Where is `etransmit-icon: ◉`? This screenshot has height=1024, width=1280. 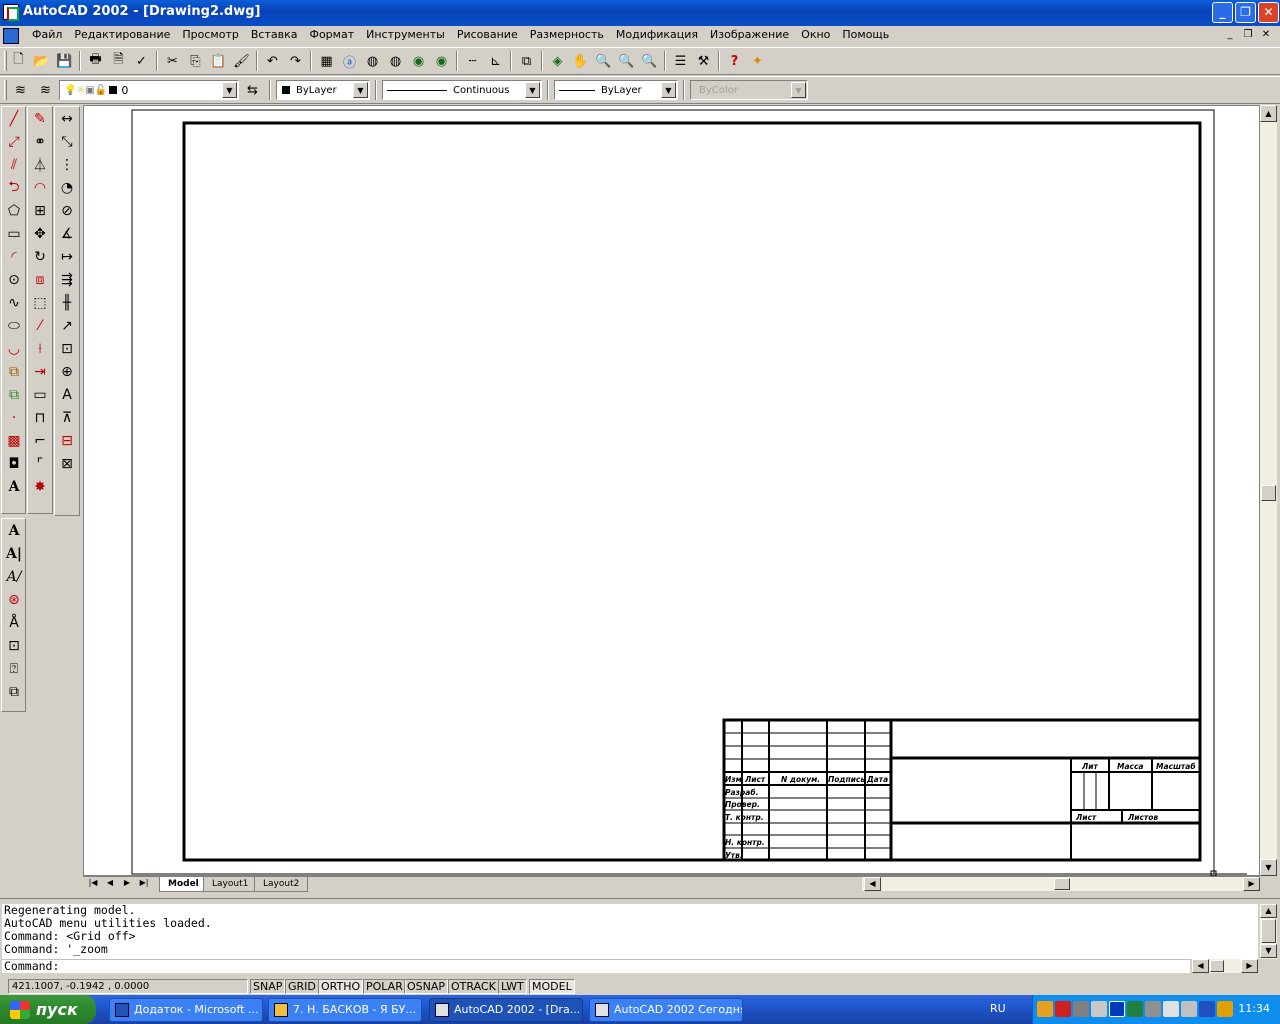 etransmit-icon: ◉ is located at coordinates (418, 61).